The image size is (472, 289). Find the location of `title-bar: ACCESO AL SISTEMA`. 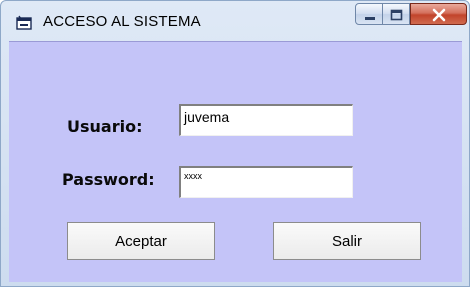

title-bar: ACCESO AL SISTEMA is located at coordinates (235, 21).